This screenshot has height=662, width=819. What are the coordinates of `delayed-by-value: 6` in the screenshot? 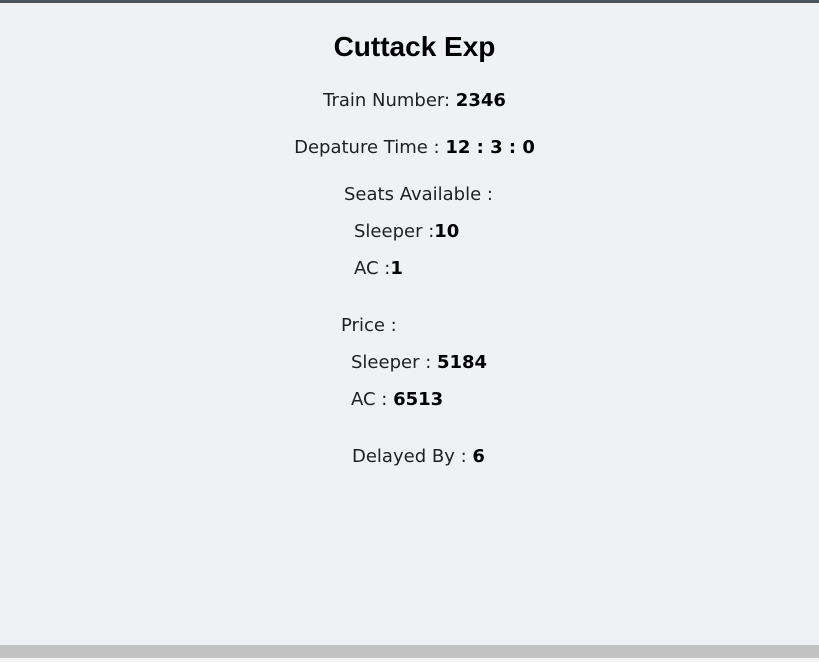 It's located at (478, 456).